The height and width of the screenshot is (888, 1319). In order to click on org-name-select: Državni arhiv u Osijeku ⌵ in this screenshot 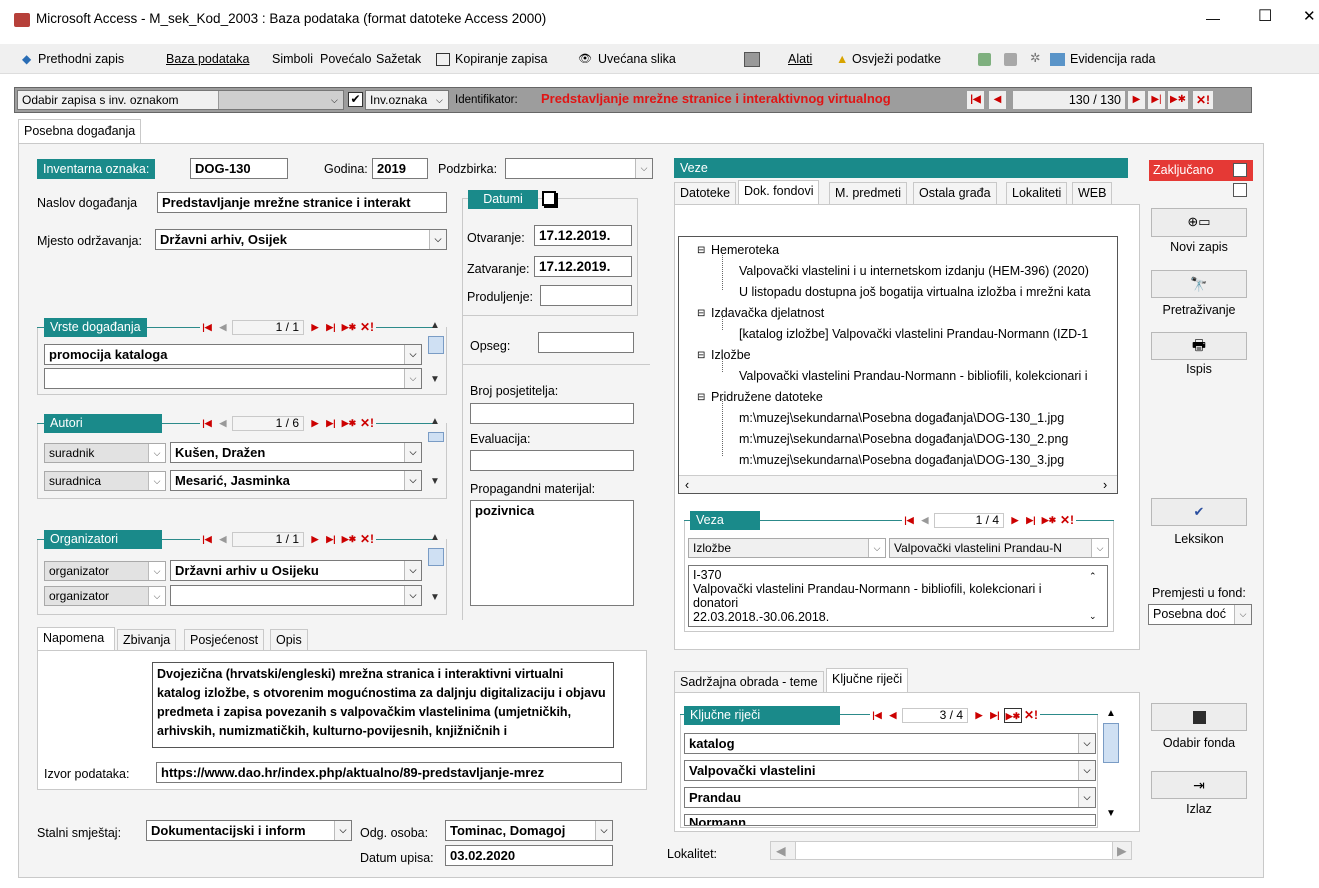, I will do `click(296, 570)`.